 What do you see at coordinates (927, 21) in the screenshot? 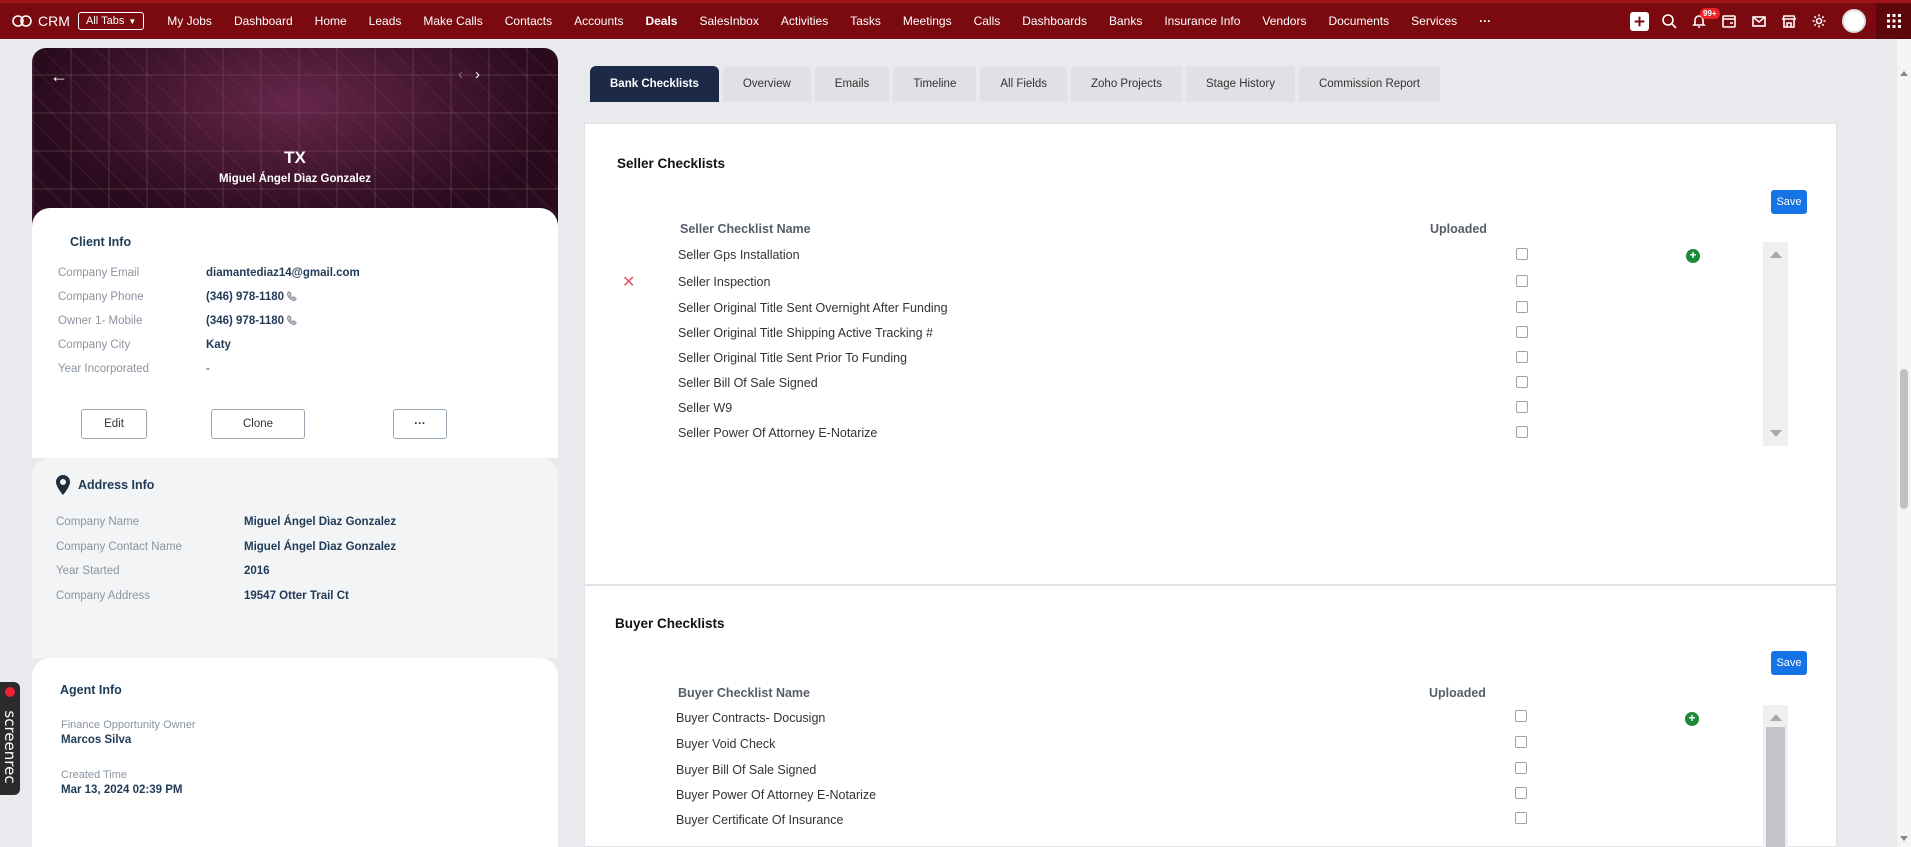
I see `nav-meetings: Meetings` at bounding box center [927, 21].